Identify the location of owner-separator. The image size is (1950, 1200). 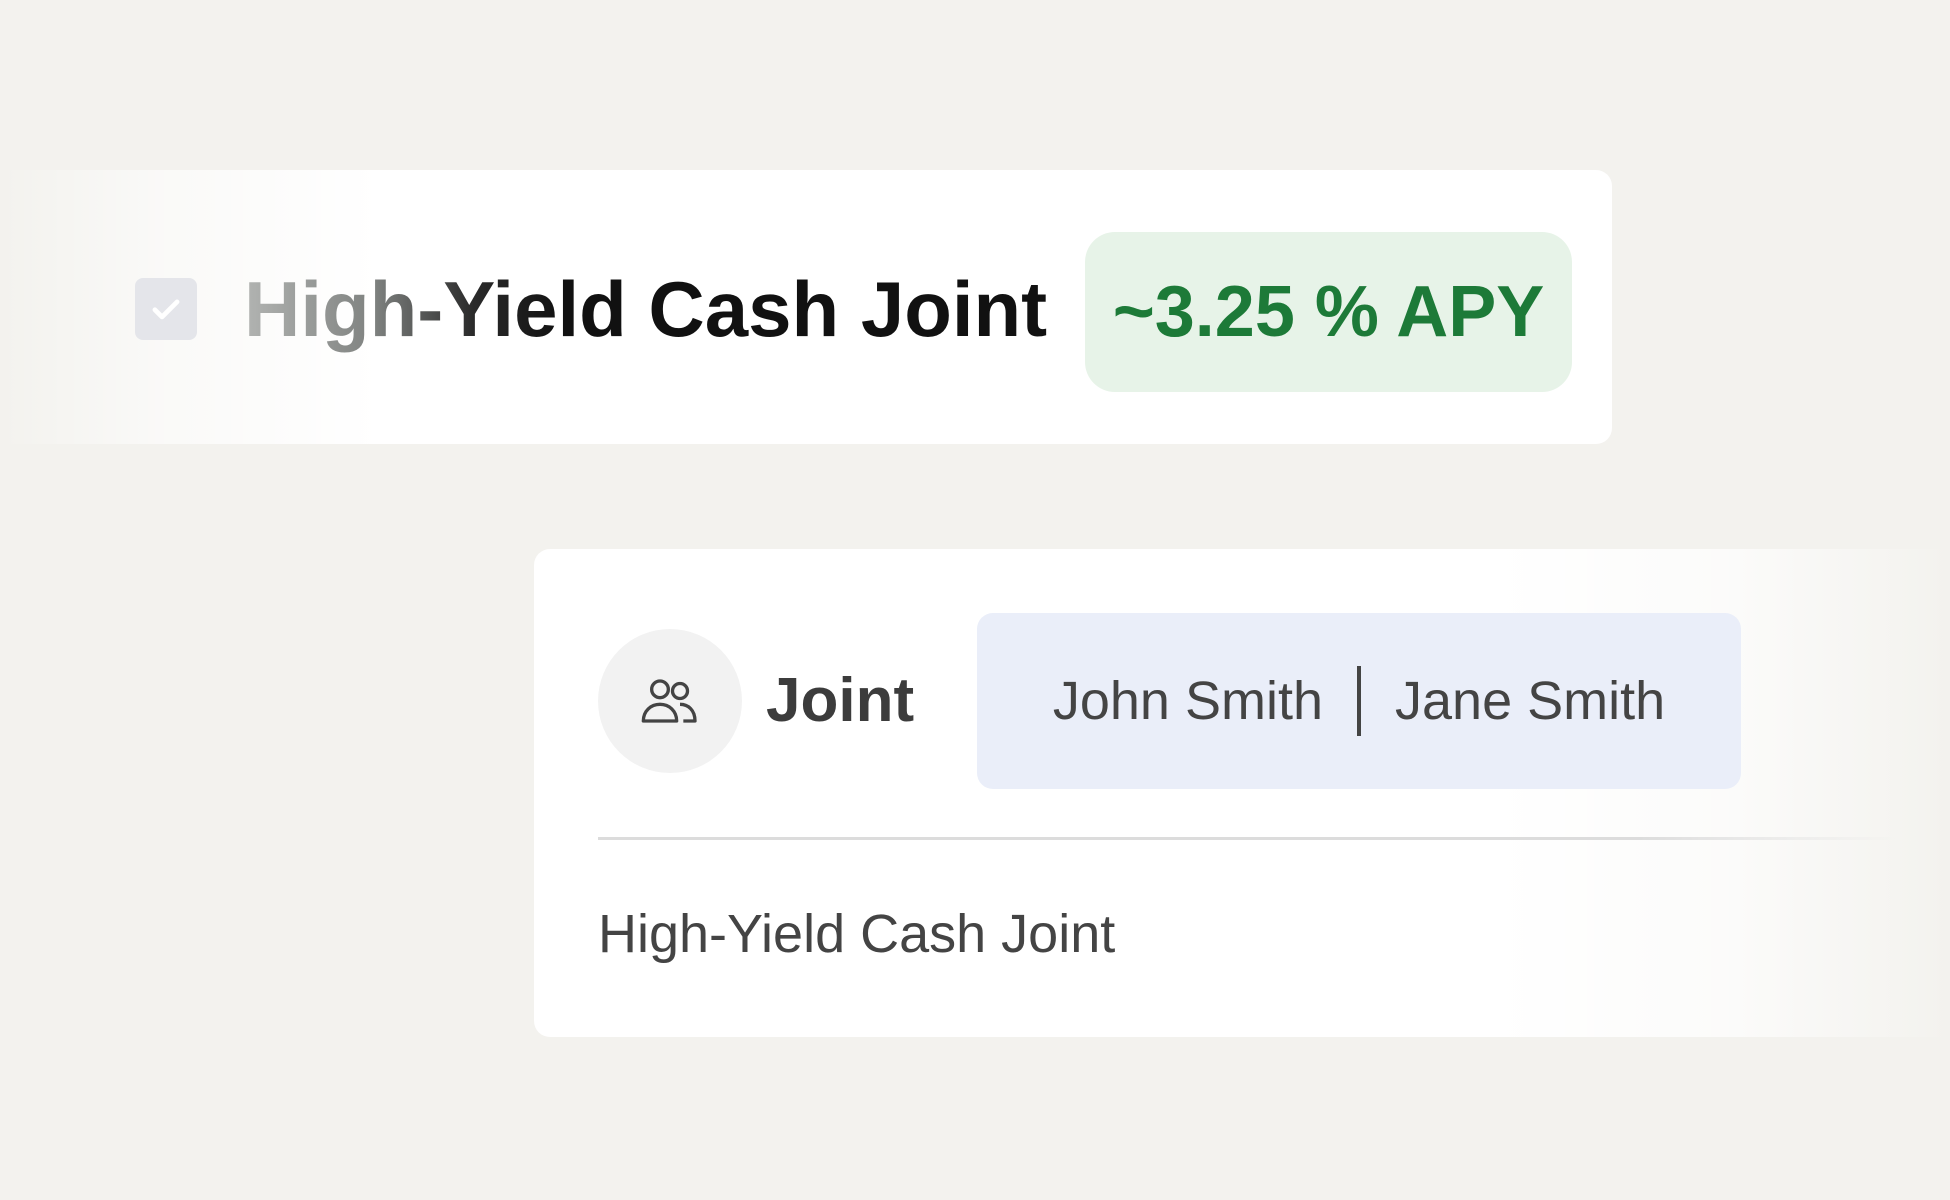
(1359, 701).